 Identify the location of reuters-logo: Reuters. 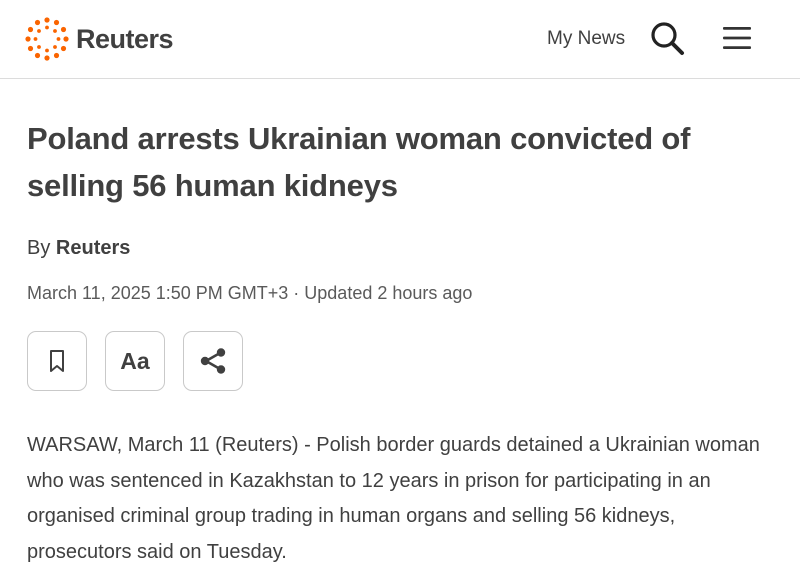
(99, 39).